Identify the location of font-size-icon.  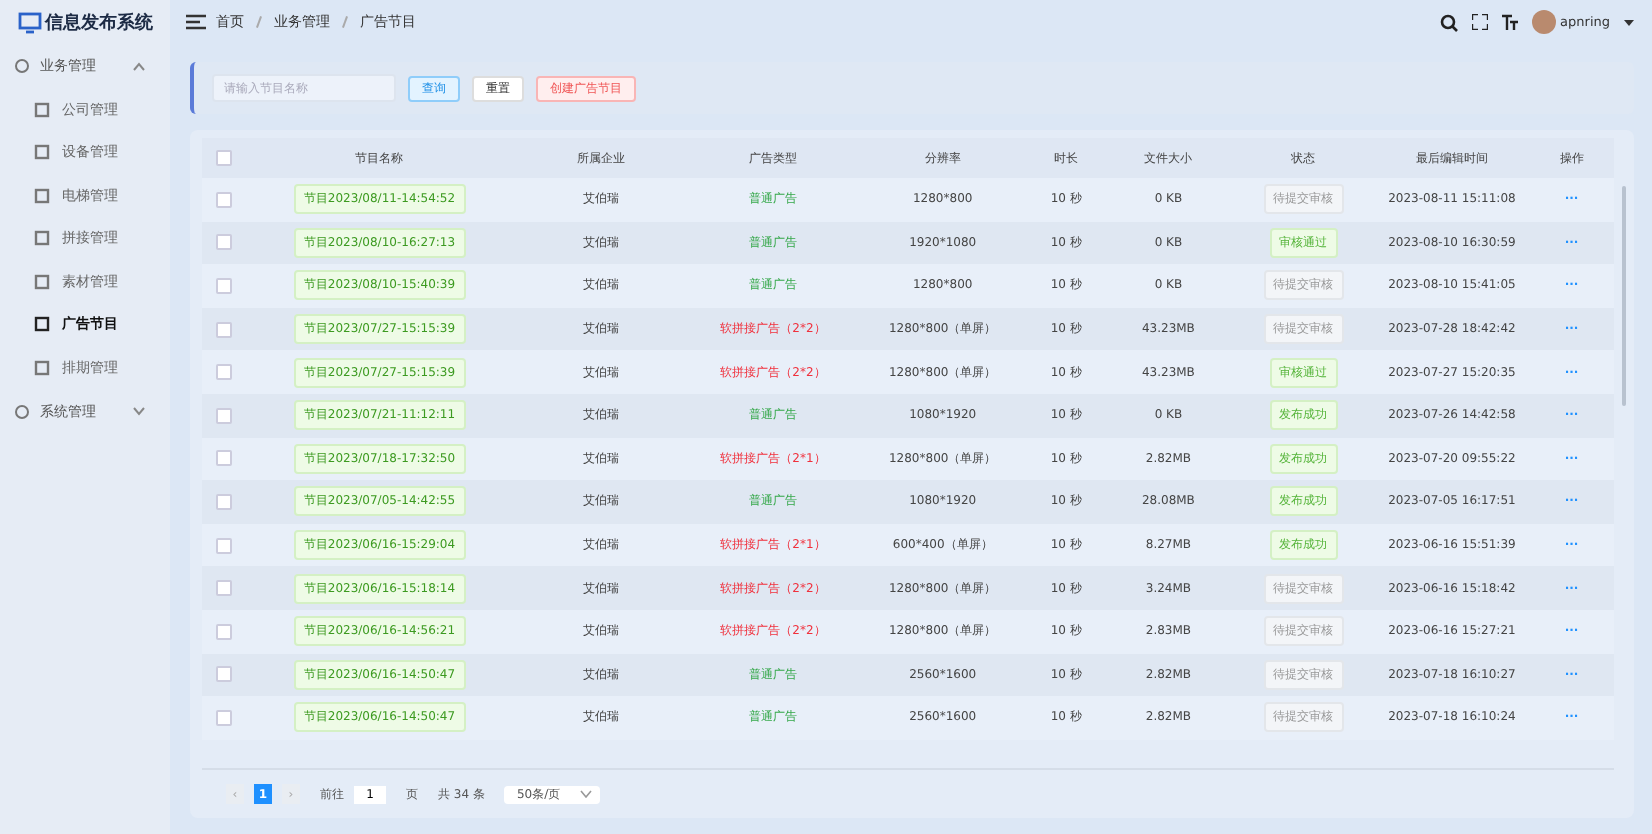
(1510, 22).